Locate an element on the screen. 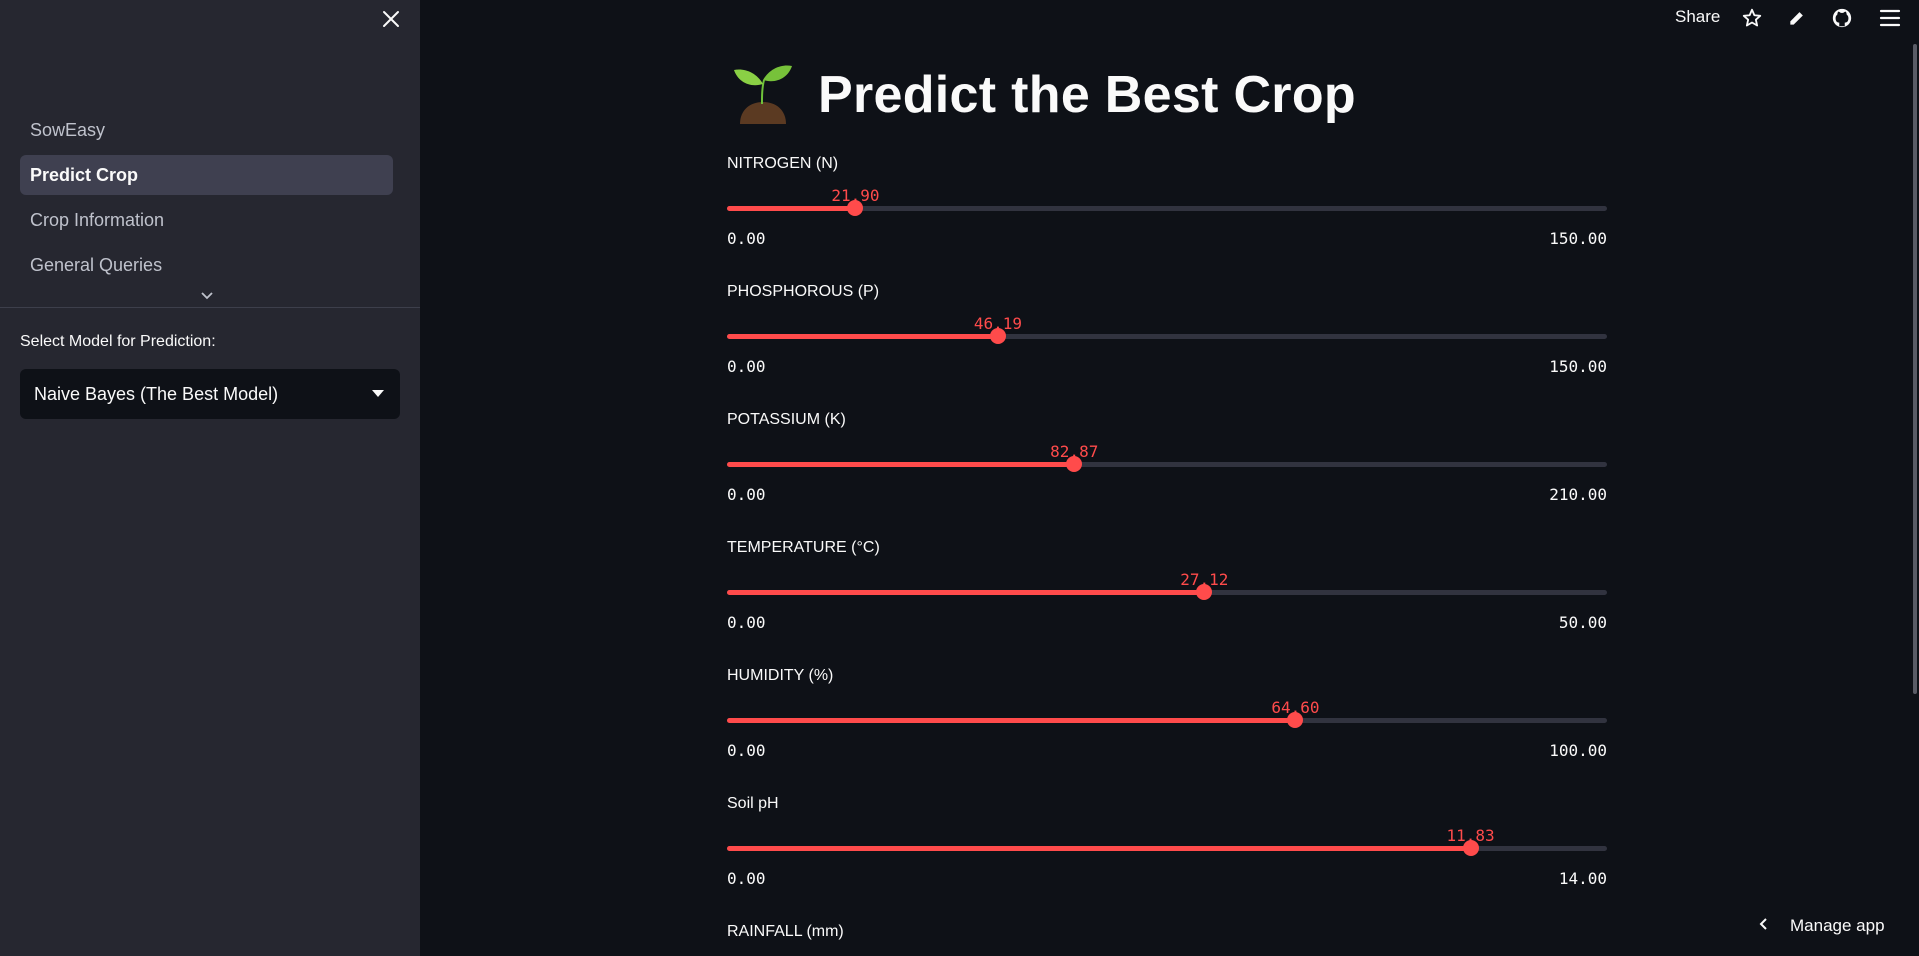  sidebar-item-general-queries: General Queries is located at coordinates (206, 265).